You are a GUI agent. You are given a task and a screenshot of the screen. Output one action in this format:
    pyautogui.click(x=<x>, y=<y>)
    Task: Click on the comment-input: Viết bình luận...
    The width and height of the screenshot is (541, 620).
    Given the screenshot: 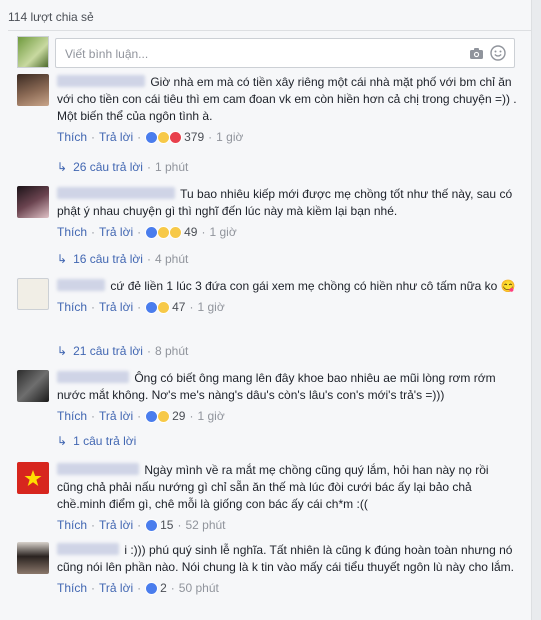 What is the action you would take?
    pyautogui.click(x=285, y=53)
    